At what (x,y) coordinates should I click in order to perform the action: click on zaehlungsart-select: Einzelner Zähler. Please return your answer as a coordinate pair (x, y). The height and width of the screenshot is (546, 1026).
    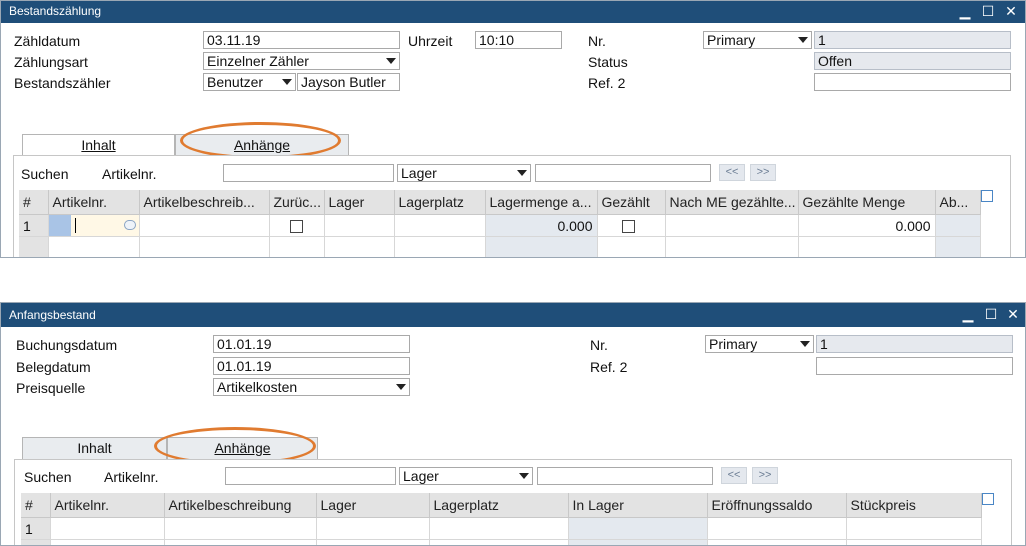
    Looking at the image, I should click on (301, 61).